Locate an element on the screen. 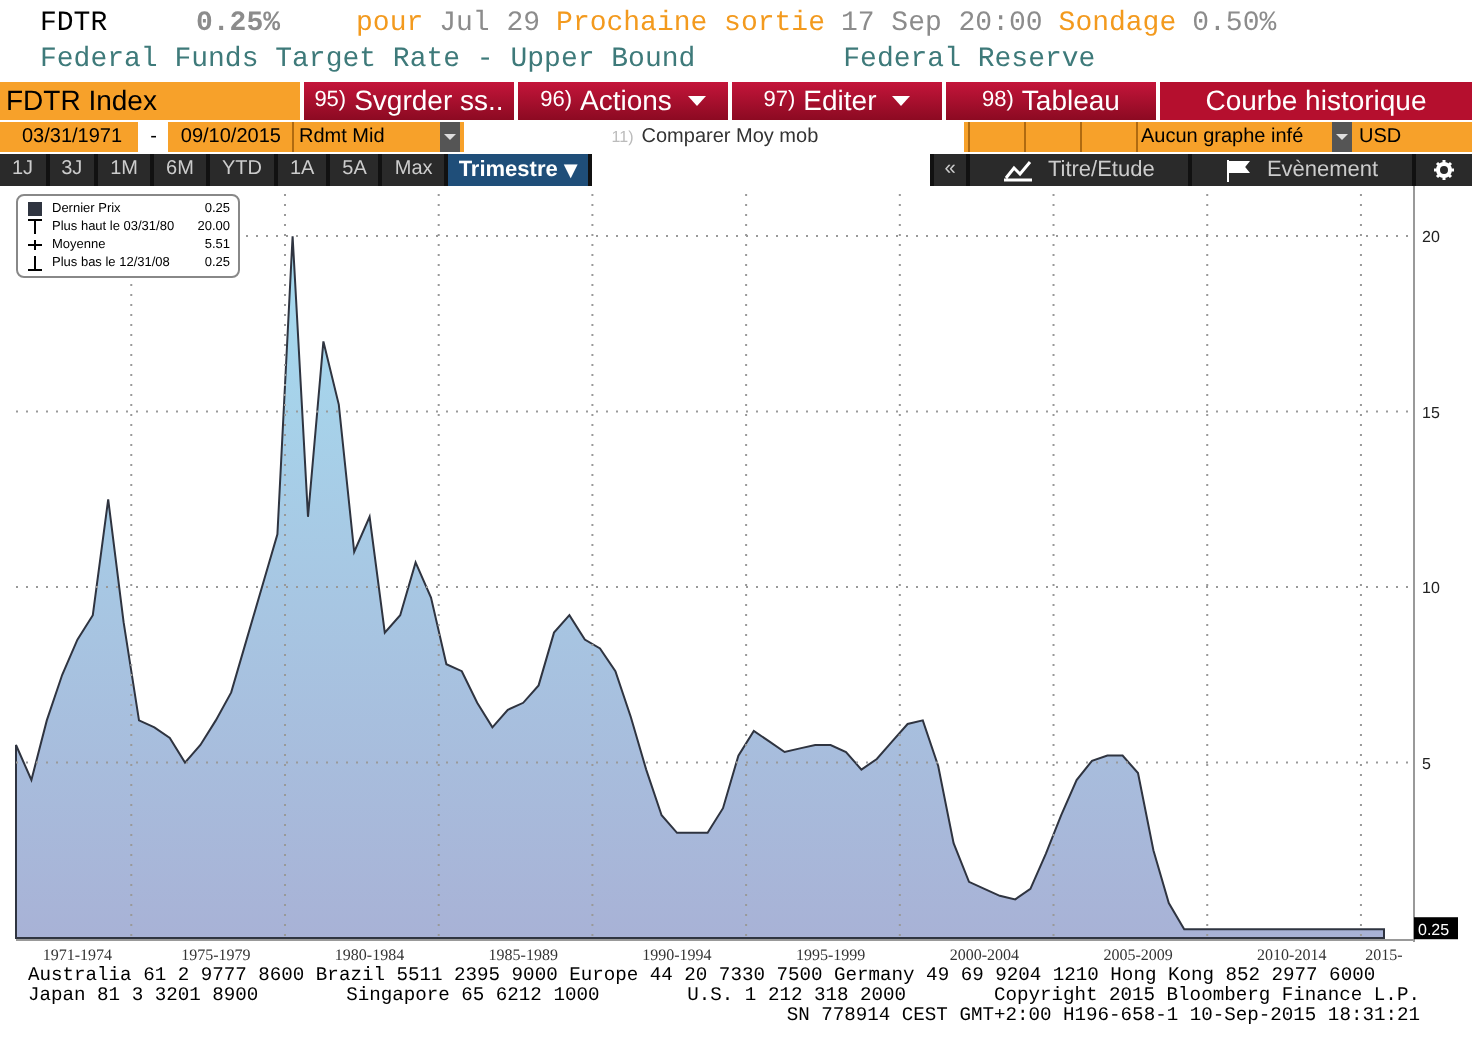 The height and width of the screenshot is (1054, 1472). toolbar-button: Evènement is located at coordinates (1302, 170).